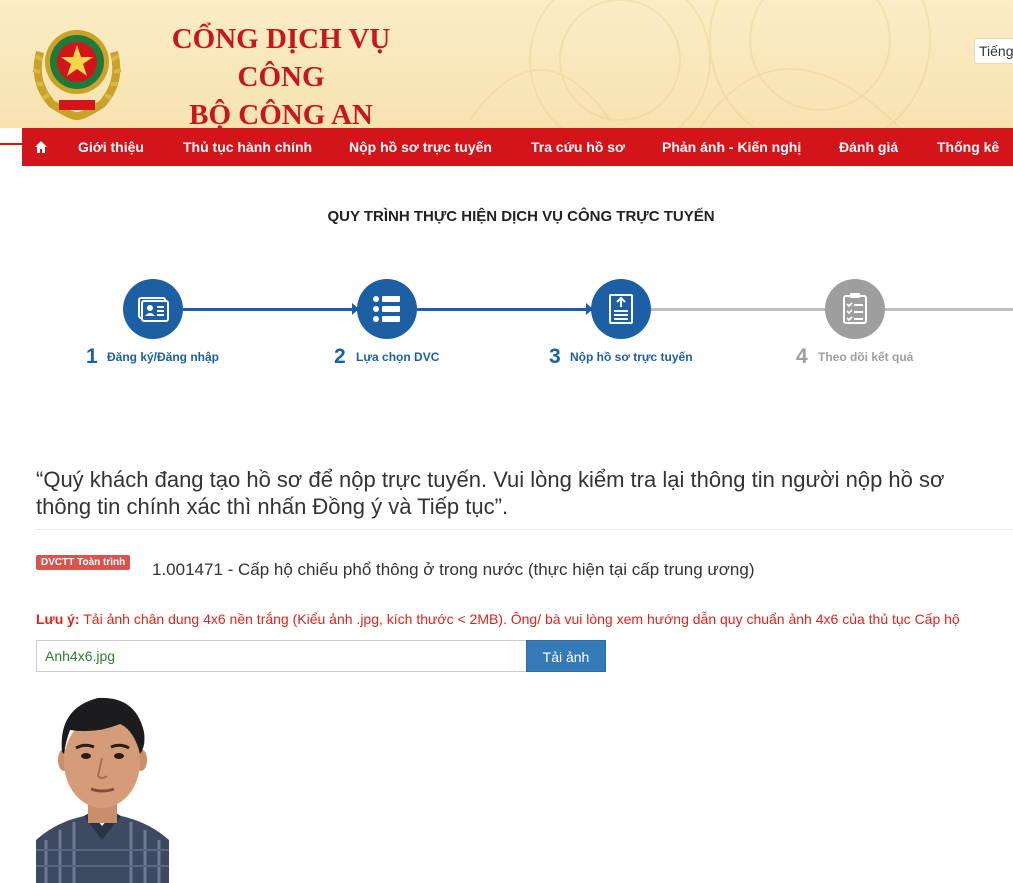 This screenshot has width=1013, height=883. I want to click on step-2-number: 2, so click(340, 356).